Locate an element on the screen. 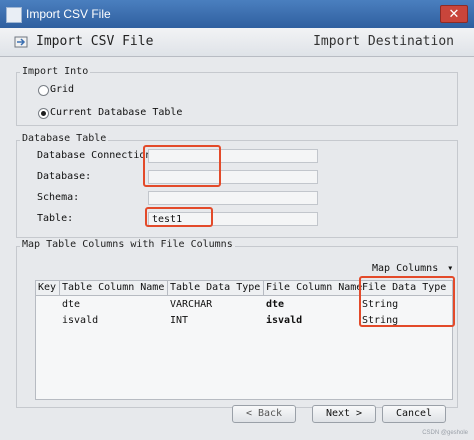 This screenshot has width=474, height=440. back-button: < Back is located at coordinates (264, 414).